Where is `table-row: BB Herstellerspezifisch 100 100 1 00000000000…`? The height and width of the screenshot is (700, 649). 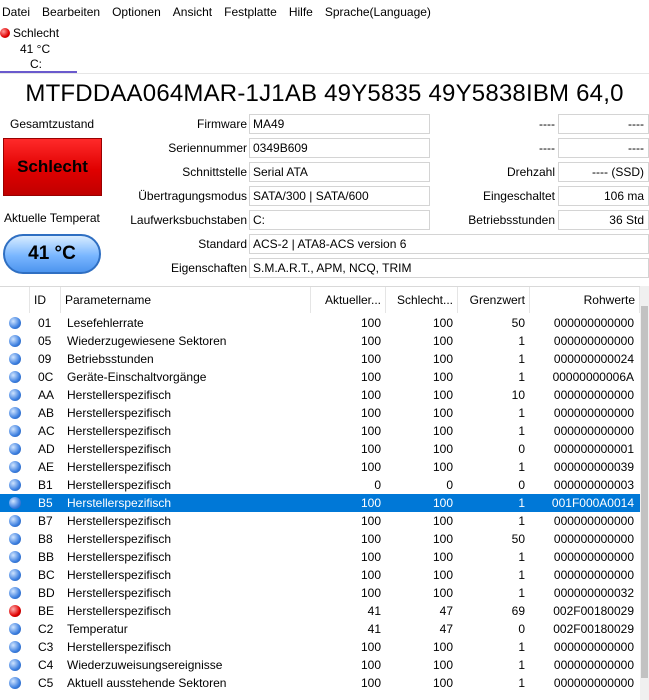 table-row: BB Herstellerspezifisch 100 100 1 00000000000… is located at coordinates (320, 557).